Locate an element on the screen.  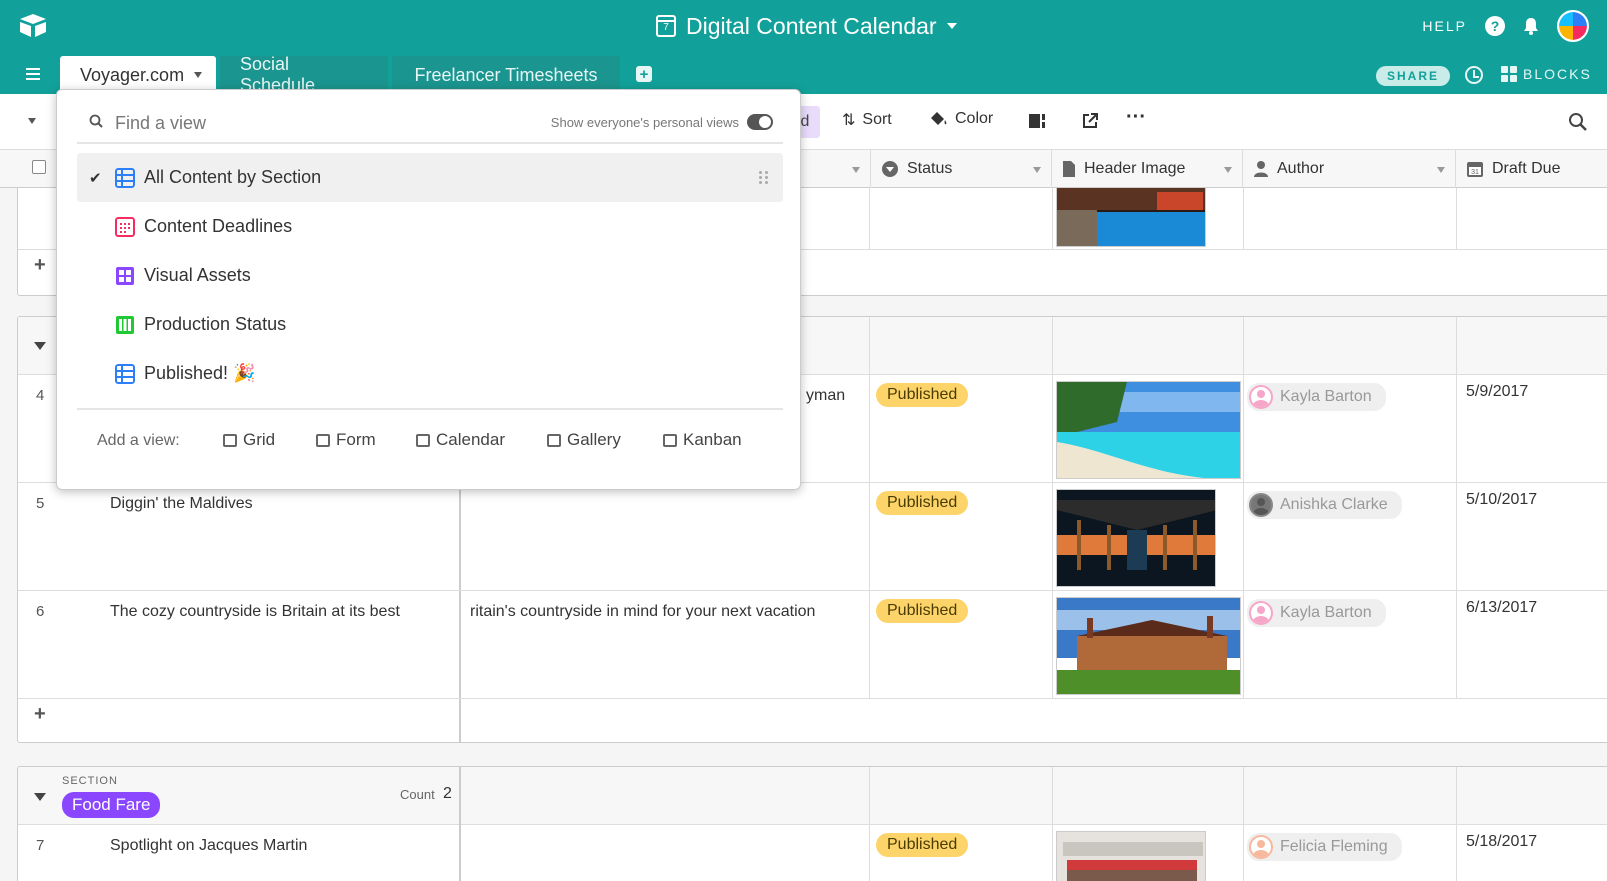
add-calendar-view-button: Calendar is located at coordinates (460, 440).